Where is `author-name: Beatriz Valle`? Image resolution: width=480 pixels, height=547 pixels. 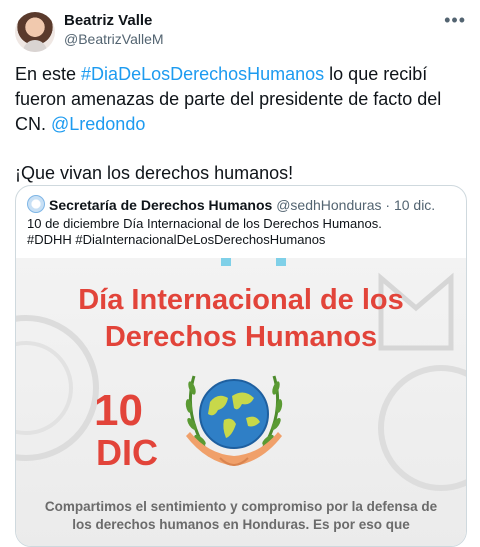 author-name: Beatriz Valle is located at coordinates (108, 20).